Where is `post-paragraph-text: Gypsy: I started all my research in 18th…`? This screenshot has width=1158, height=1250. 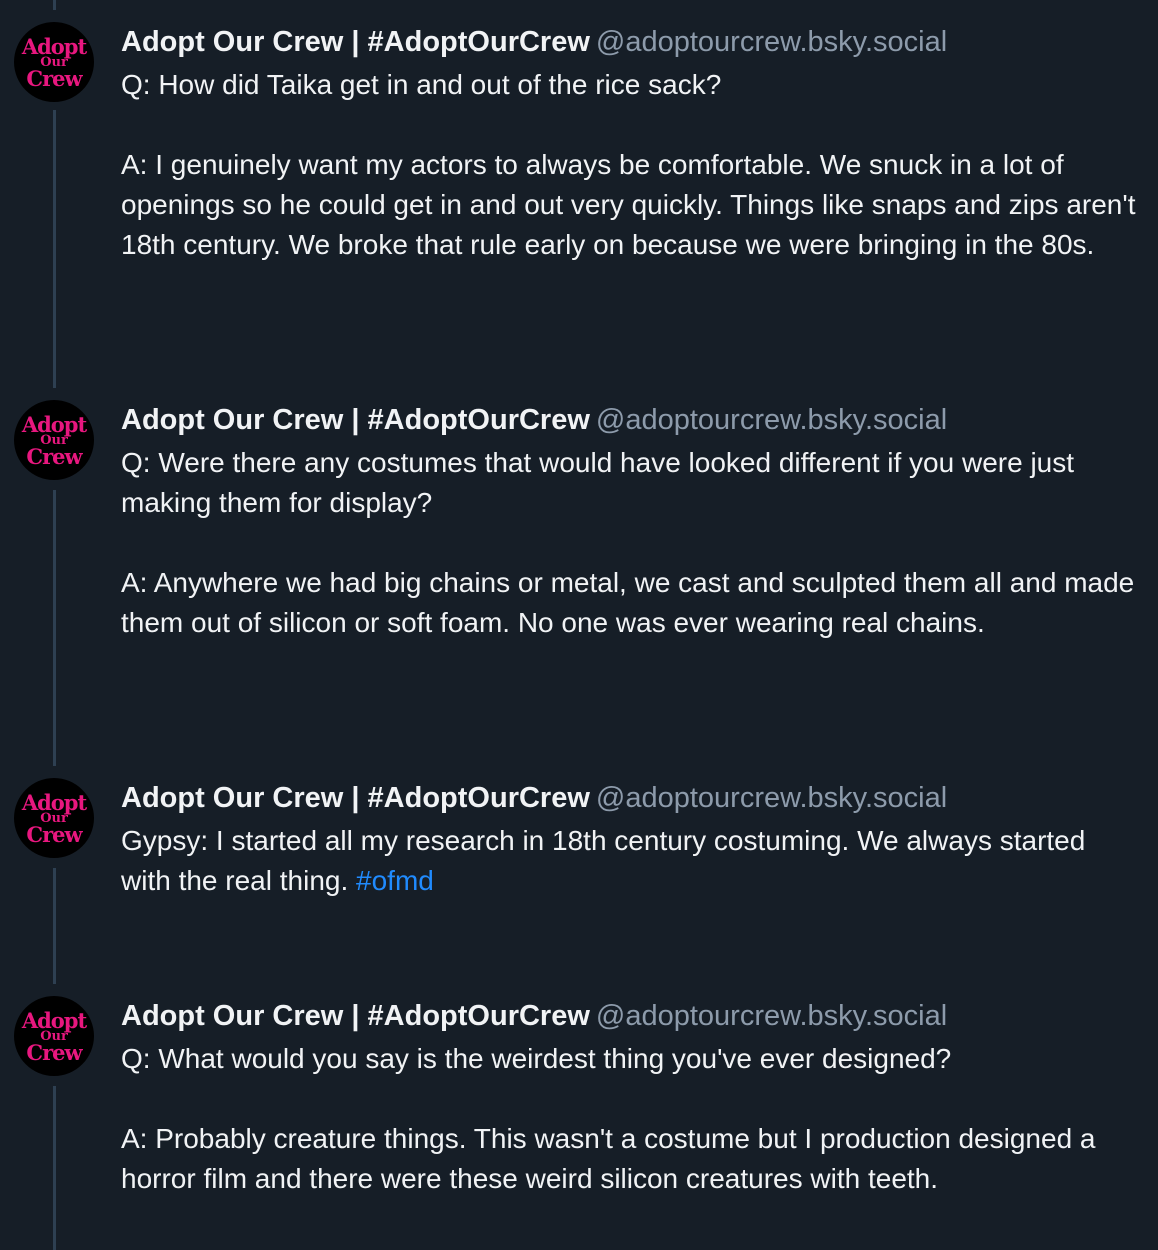 post-paragraph-text: Gypsy: I started all my research in 18th… is located at coordinates (603, 860).